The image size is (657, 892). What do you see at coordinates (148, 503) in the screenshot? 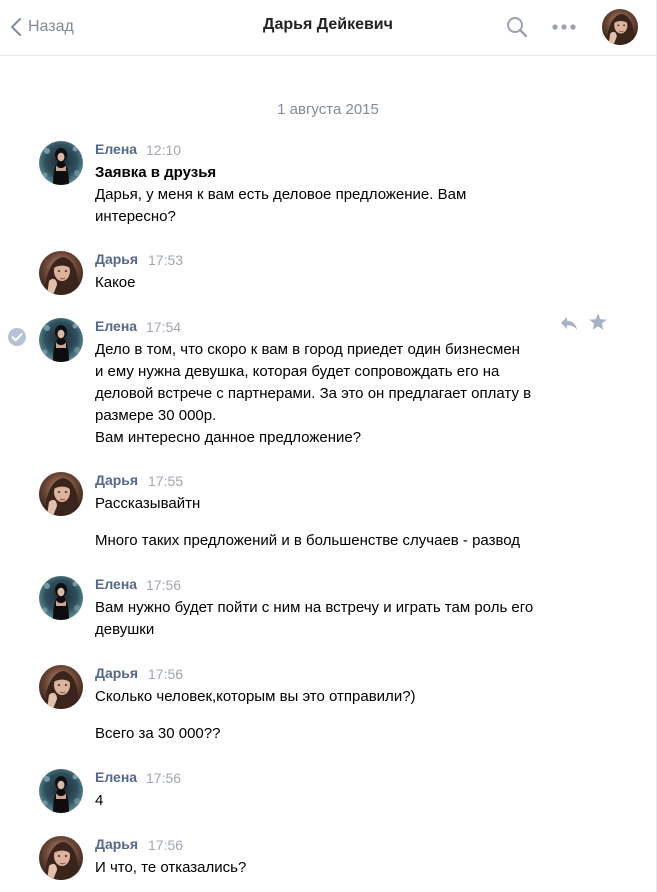
I see `message-line: Рассказывайтн` at bounding box center [148, 503].